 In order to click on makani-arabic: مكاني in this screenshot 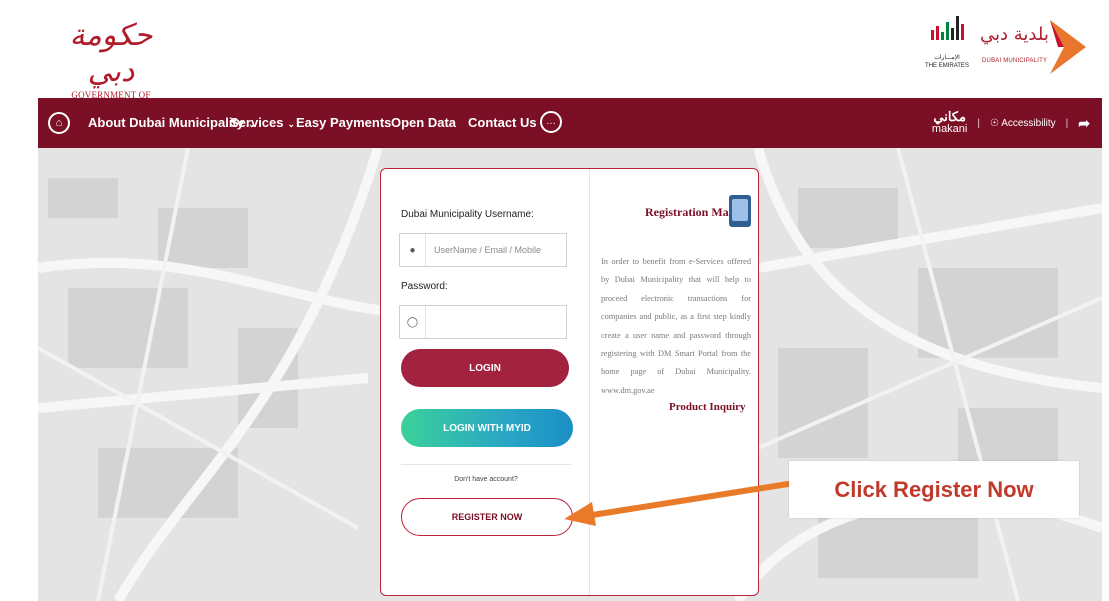, I will do `click(949, 116)`.